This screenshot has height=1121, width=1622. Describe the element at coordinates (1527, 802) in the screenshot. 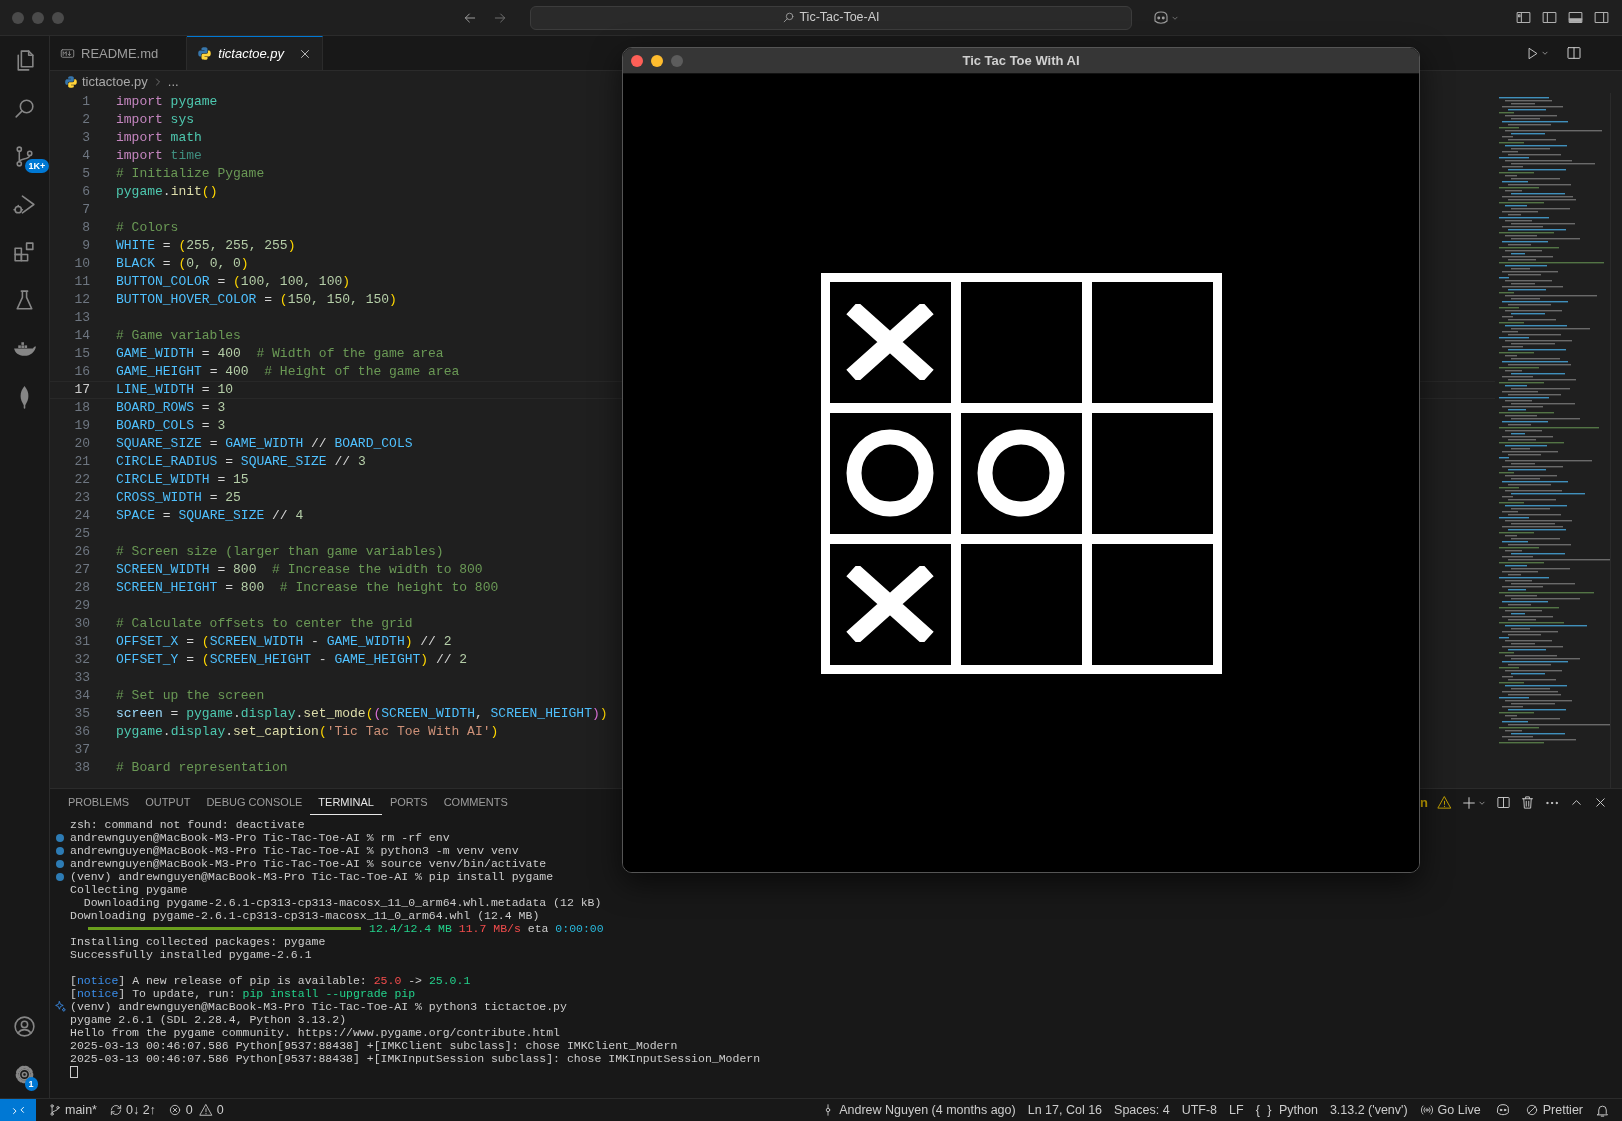

I see `trash-icon` at that location.